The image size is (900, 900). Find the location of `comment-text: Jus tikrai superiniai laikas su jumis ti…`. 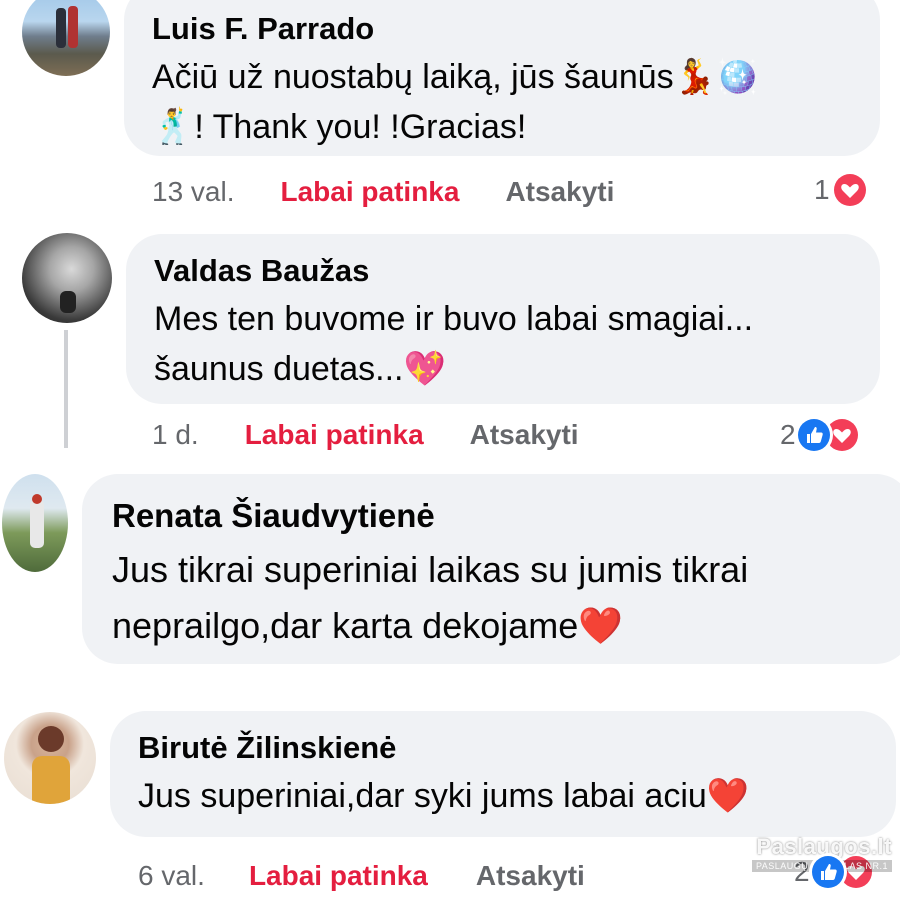

comment-text: Jus tikrai superiniai laikas su jumis ti… is located at coordinates (430, 569).